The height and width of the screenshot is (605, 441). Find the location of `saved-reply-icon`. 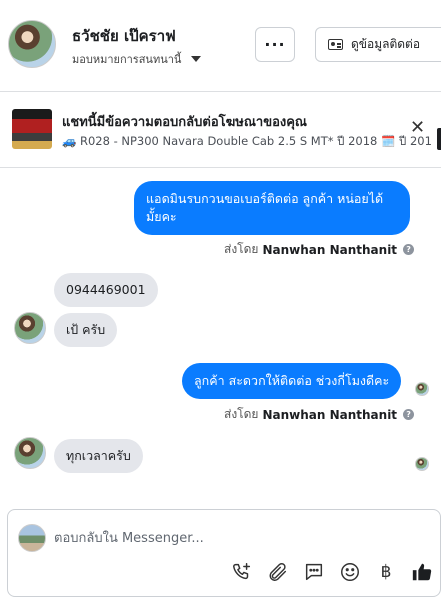

saved-reply-icon is located at coordinates (314, 572).